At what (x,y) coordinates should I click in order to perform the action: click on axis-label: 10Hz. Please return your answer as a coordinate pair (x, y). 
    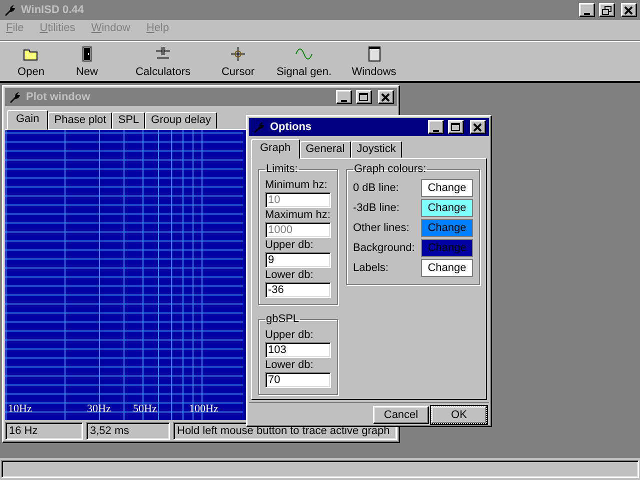
    Looking at the image, I should click on (20, 409).